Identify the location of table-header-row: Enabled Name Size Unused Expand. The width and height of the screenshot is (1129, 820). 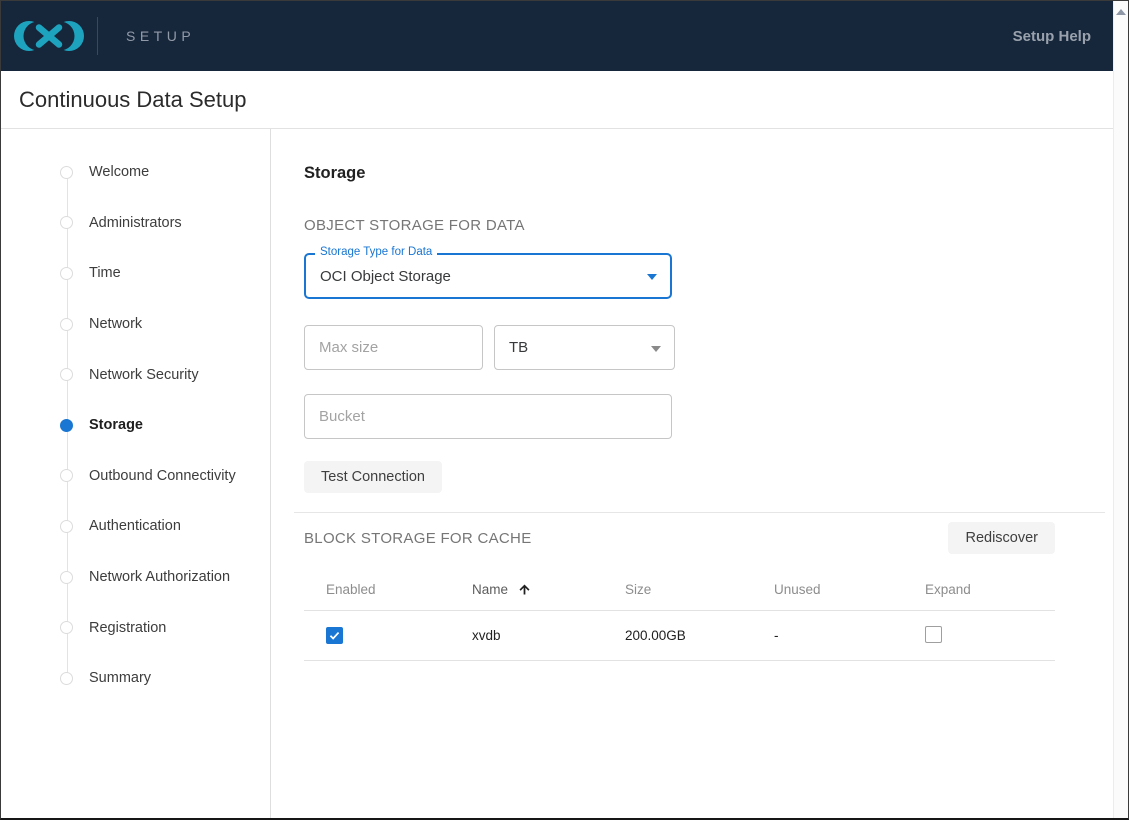
(679, 590).